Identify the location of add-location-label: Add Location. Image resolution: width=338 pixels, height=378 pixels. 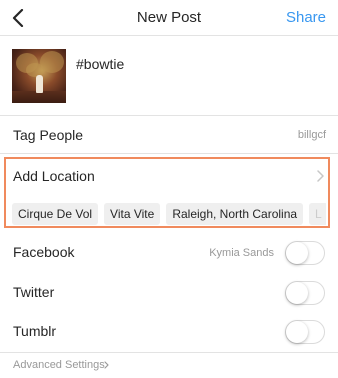
(54, 176).